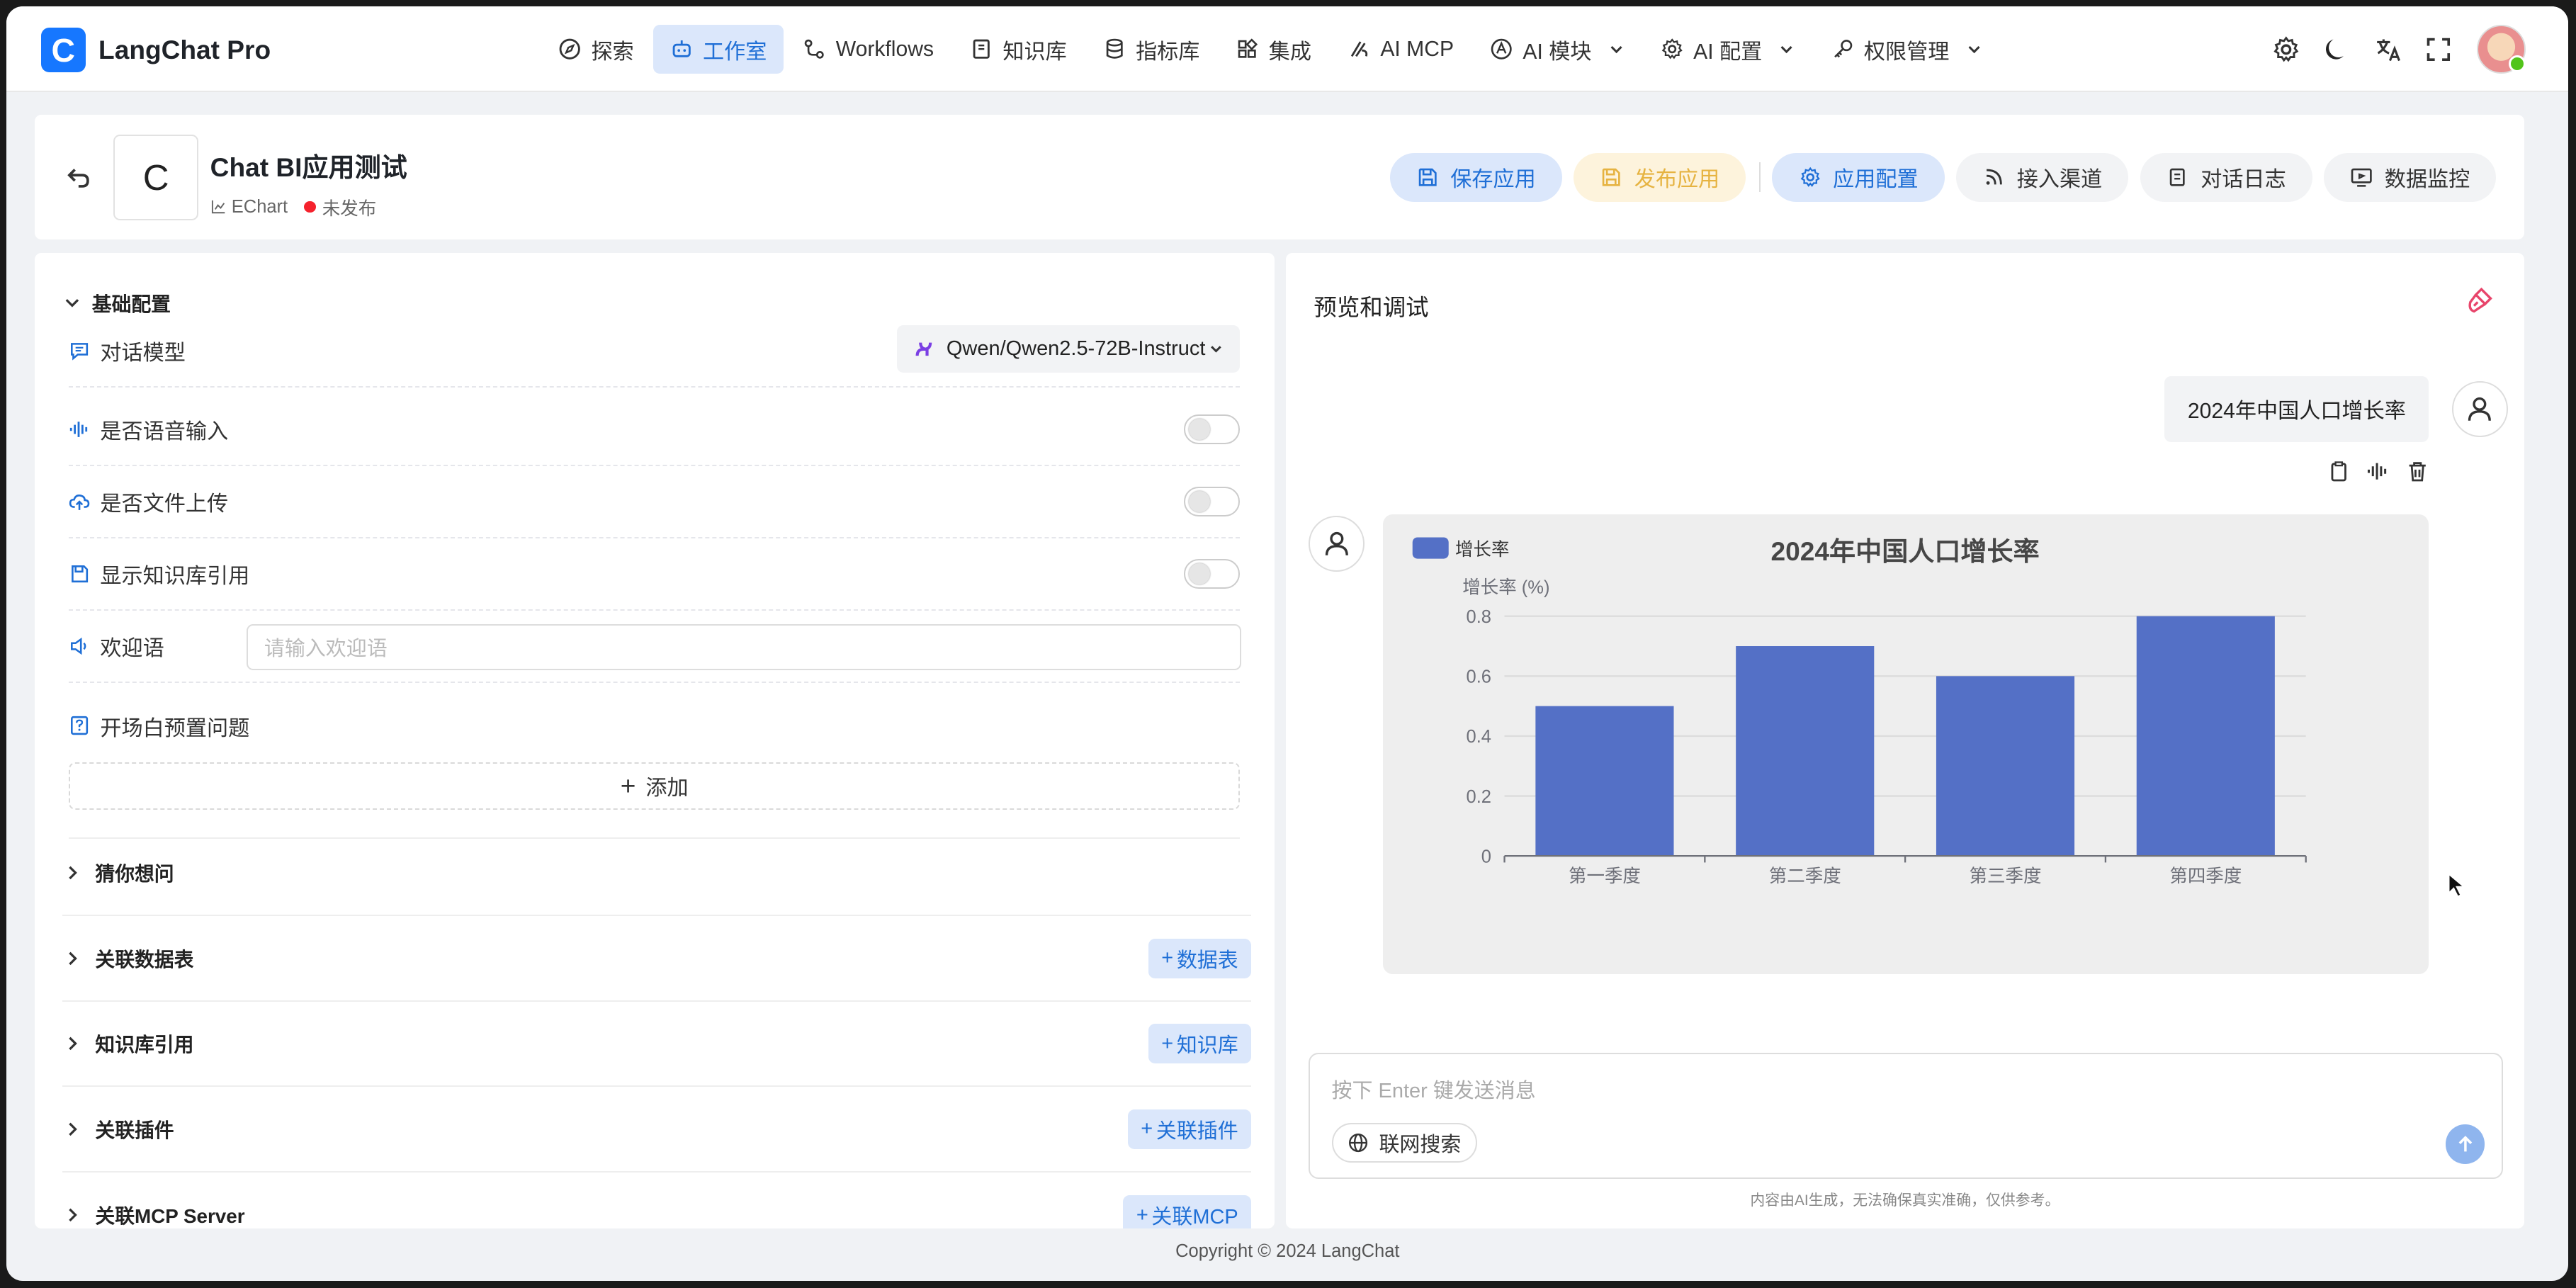 The width and height of the screenshot is (2576, 1288). Describe the element at coordinates (1358, 1142) in the screenshot. I see `globe-icon` at that location.